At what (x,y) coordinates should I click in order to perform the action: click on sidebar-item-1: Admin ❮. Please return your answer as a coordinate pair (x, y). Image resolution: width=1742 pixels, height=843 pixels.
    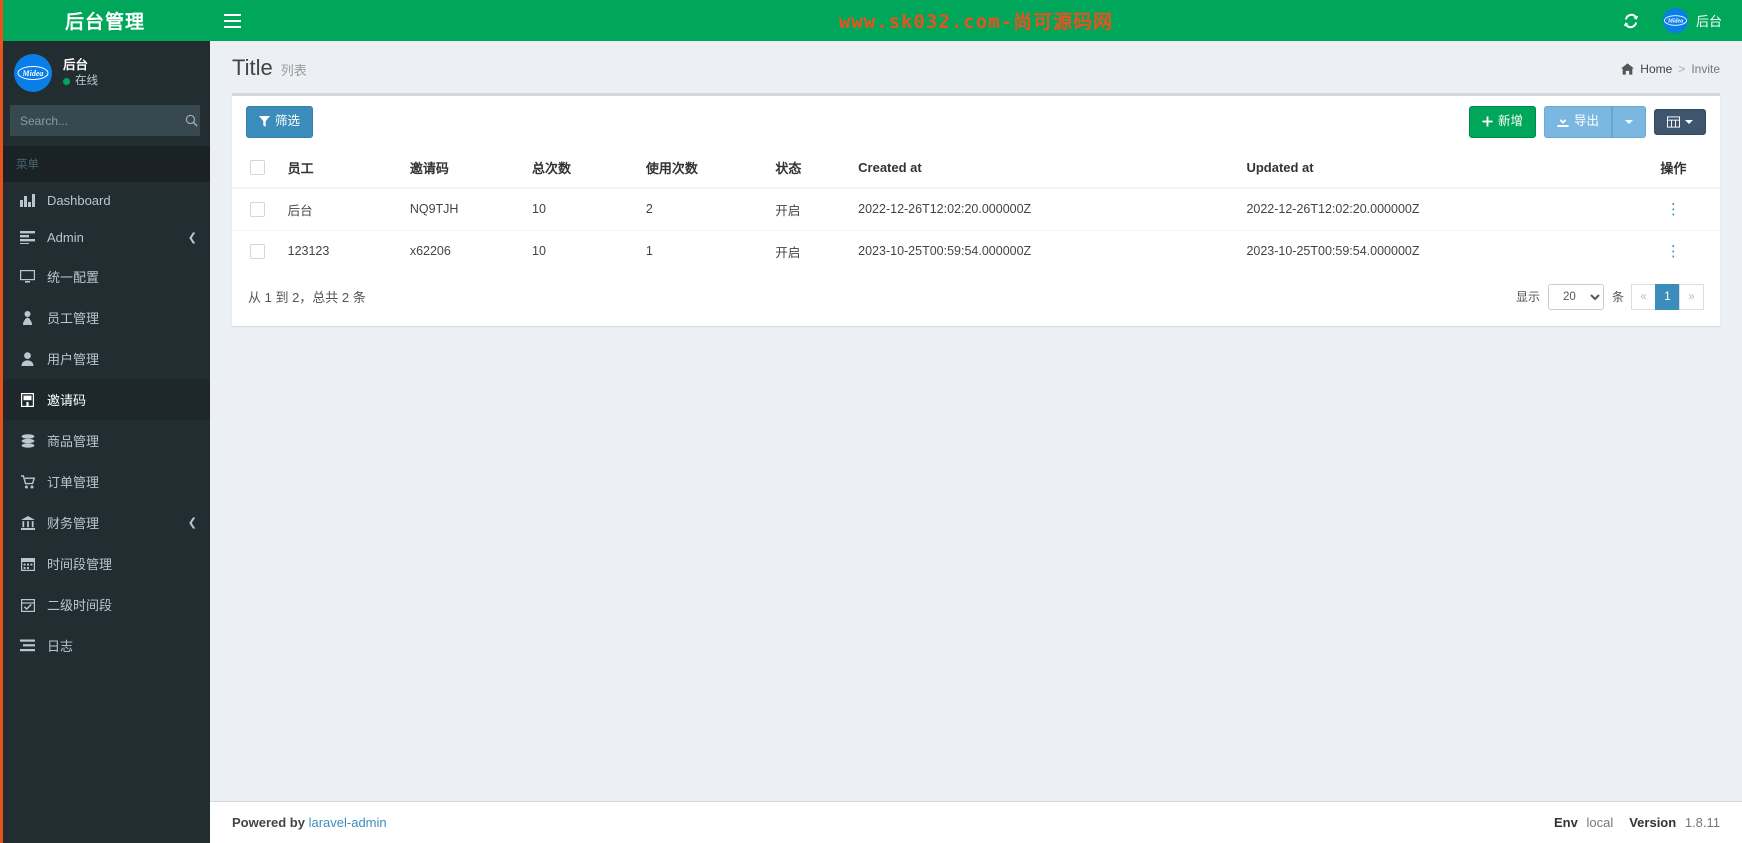
    Looking at the image, I should click on (105, 237).